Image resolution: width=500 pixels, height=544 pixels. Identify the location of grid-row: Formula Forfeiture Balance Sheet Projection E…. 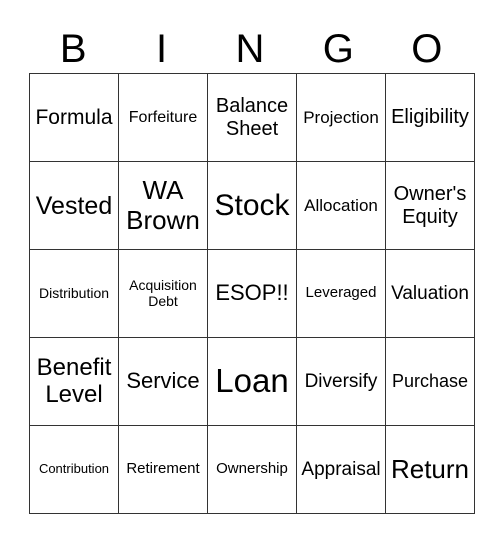
(252, 117).